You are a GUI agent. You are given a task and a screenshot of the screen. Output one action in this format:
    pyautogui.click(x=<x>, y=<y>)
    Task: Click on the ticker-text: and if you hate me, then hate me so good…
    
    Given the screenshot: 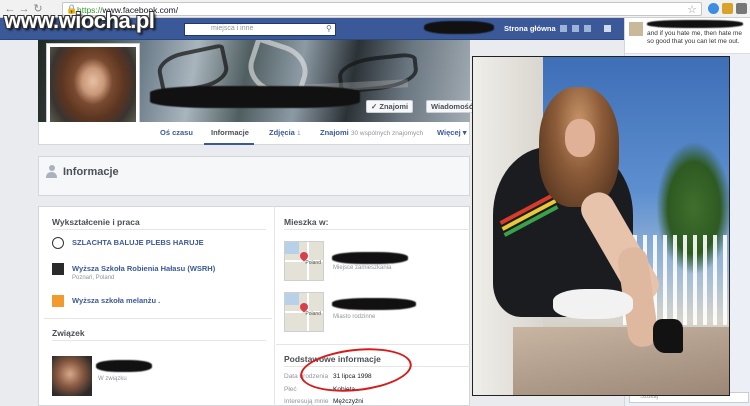 What is the action you would take?
    pyautogui.click(x=695, y=37)
    